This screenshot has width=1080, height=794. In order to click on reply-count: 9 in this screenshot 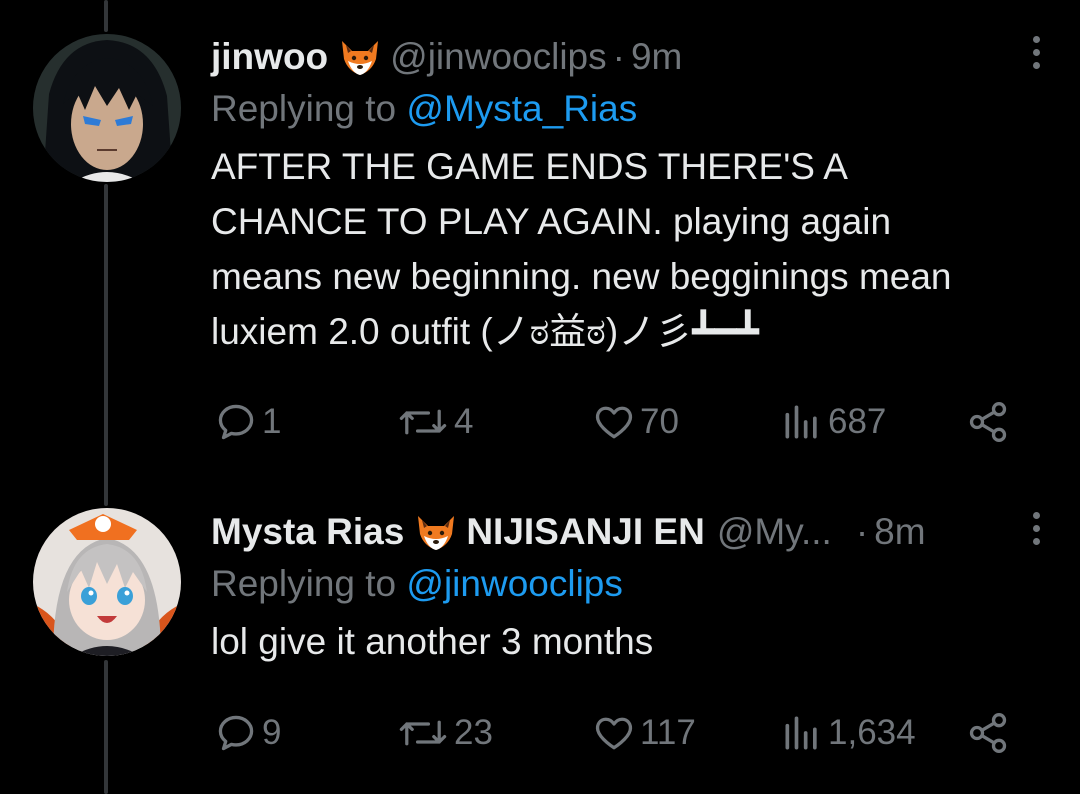, I will do `click(272, 732)`.